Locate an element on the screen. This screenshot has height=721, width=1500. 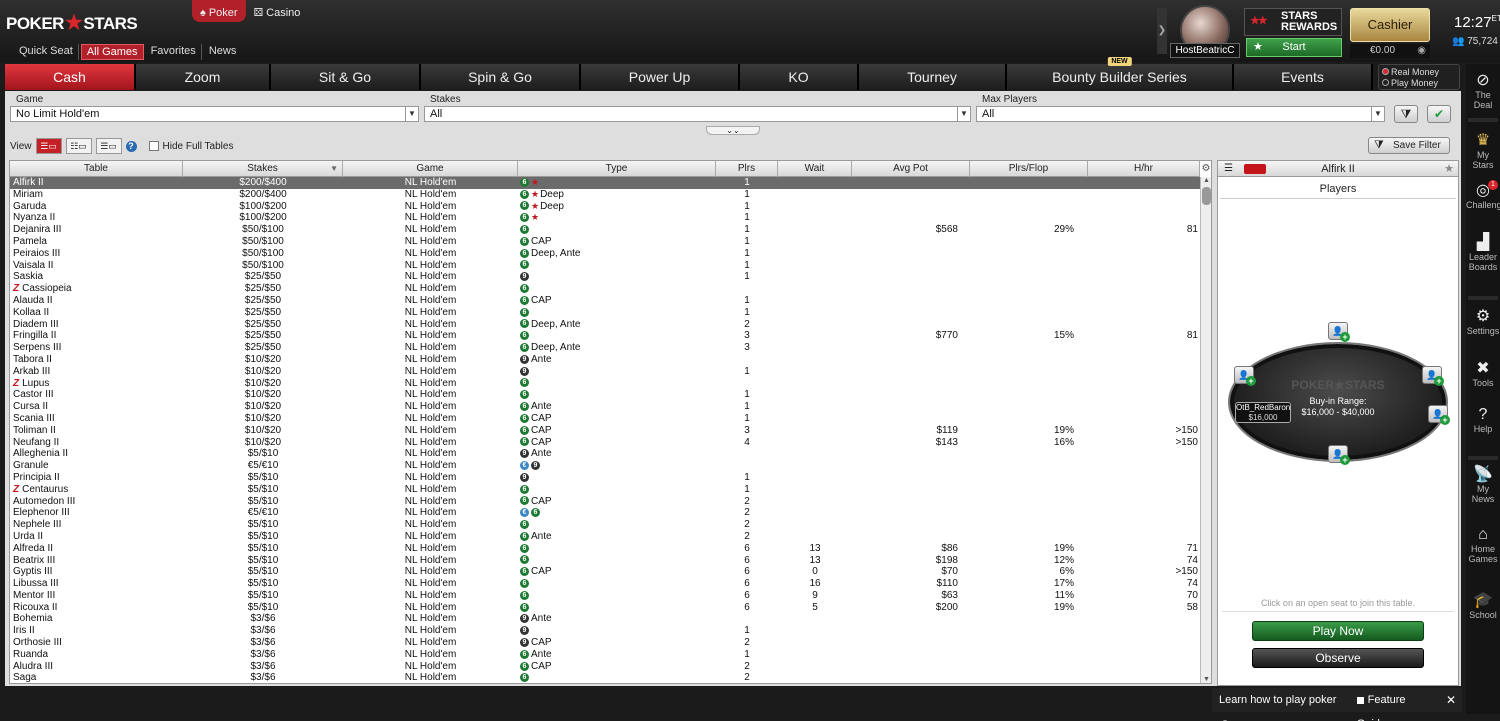
table-row: Serpens III $25/$50 NL Hold'em 6 Deep, Ante 3 is located at coordinates (605, 348).